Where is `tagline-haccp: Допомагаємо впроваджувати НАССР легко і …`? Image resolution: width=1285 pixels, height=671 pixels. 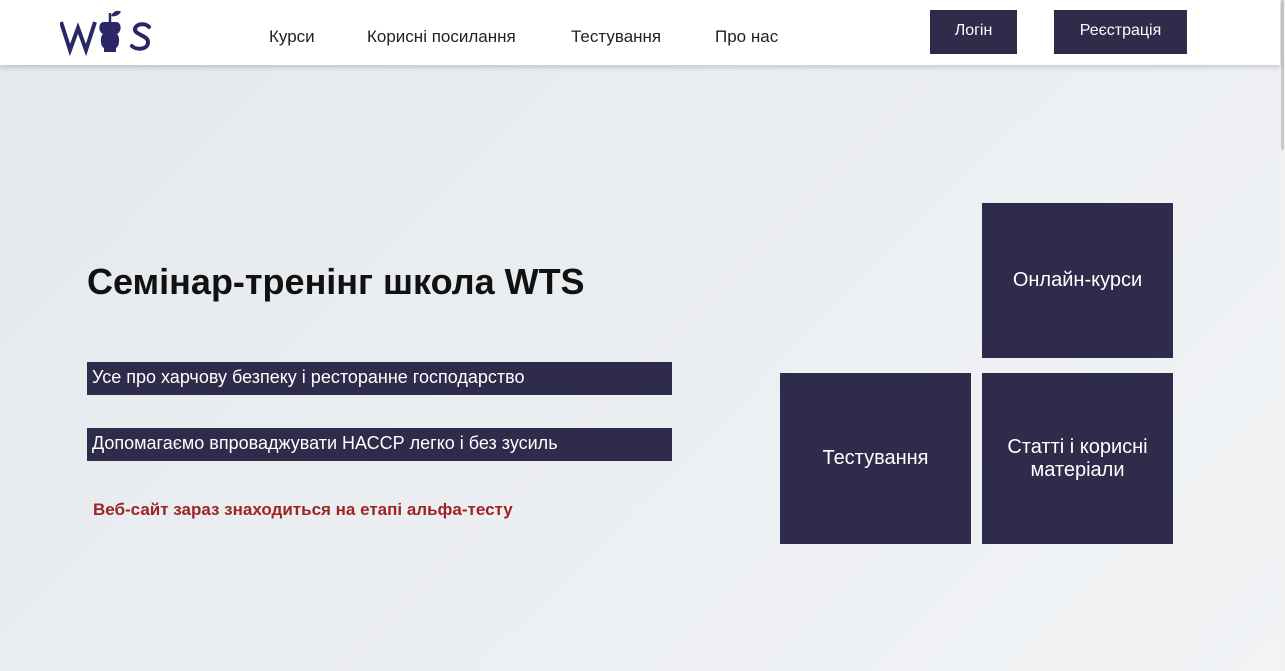 tagline-haccp: Допомагаємо впроваджувати НАССР легко і … is located at coordinates (379, 444).